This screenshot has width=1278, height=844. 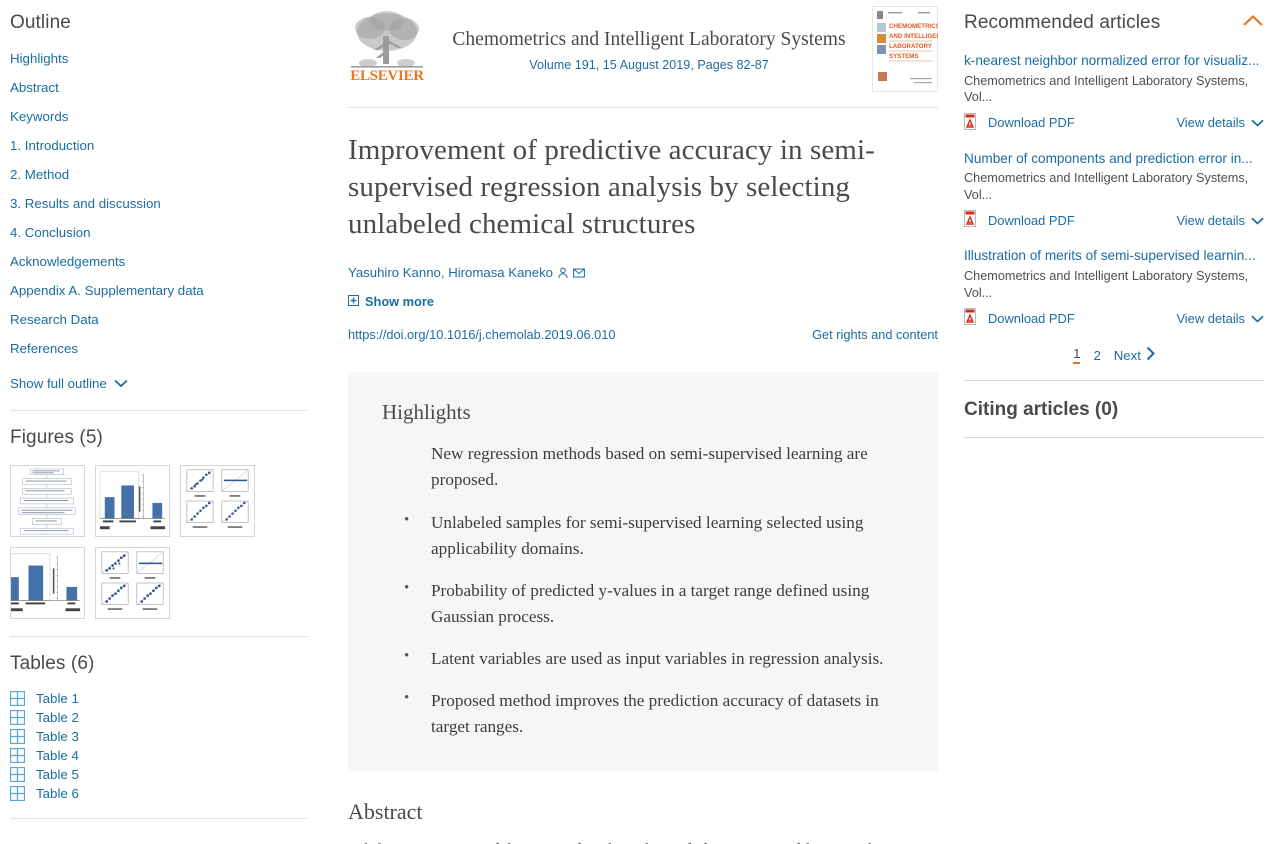 I want to click on table-link: Table 4, so click(x=57, y=755).